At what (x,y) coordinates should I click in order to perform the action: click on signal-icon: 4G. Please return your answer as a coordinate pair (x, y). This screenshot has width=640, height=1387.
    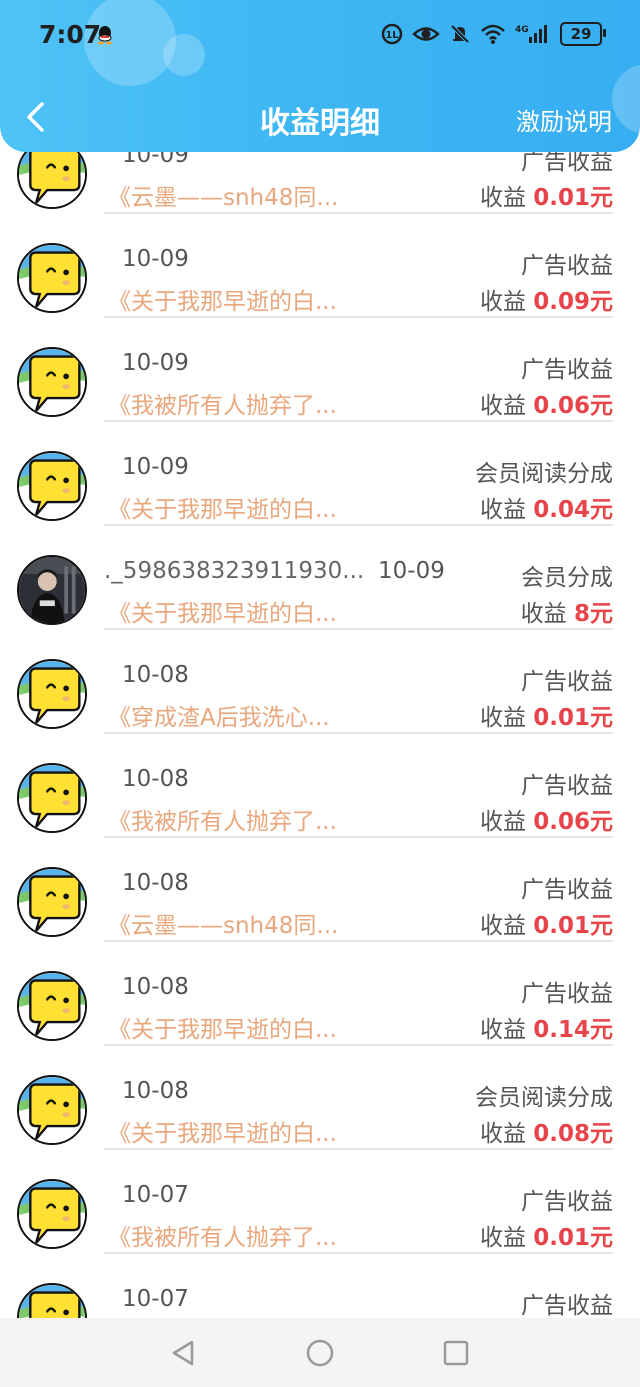
    Looking at the image, I should click on (531, 34).